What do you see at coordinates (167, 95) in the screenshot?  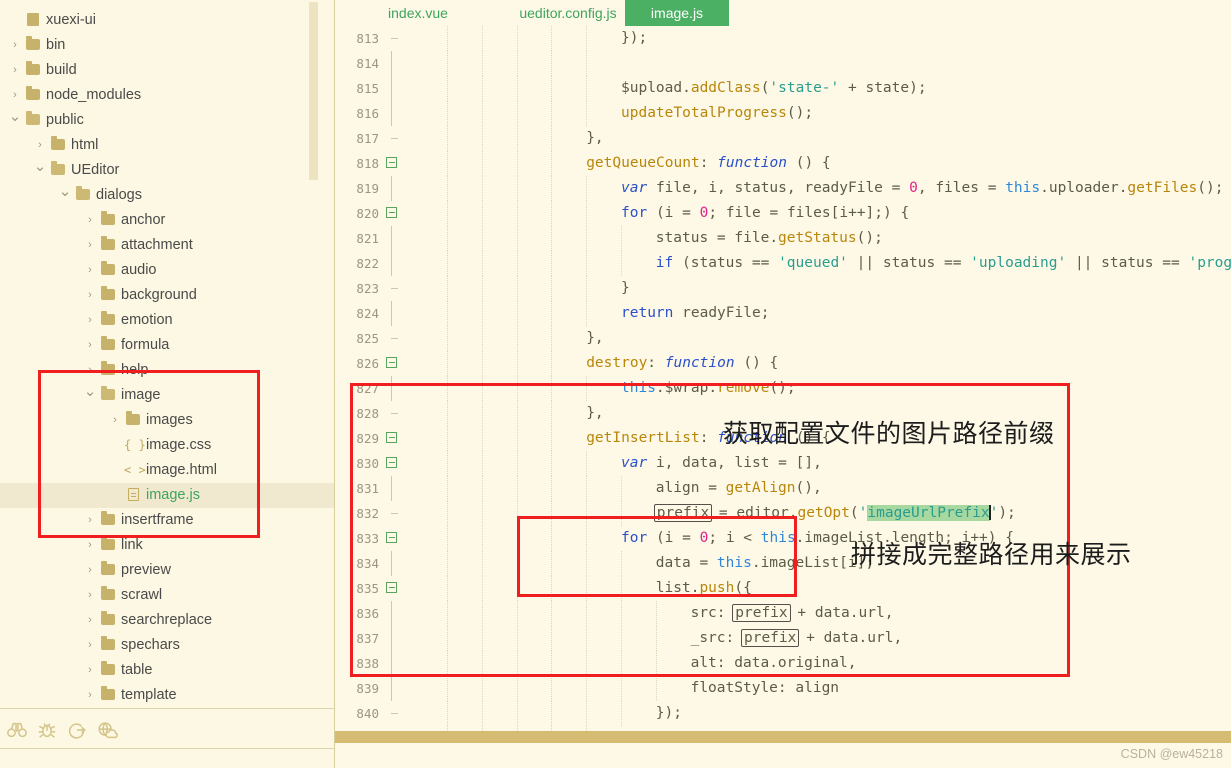 I see `tree-item-node-modules: › node_modules` at bounding box center [167, 95].